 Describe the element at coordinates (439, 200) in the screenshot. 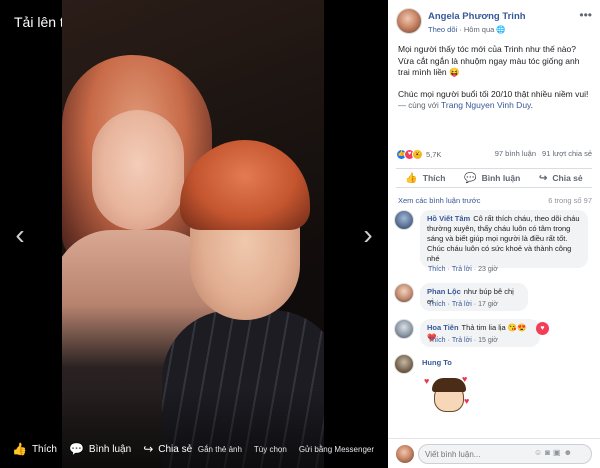

I see `view-previous-comments-link: Xem các bình luận trước` at that location.